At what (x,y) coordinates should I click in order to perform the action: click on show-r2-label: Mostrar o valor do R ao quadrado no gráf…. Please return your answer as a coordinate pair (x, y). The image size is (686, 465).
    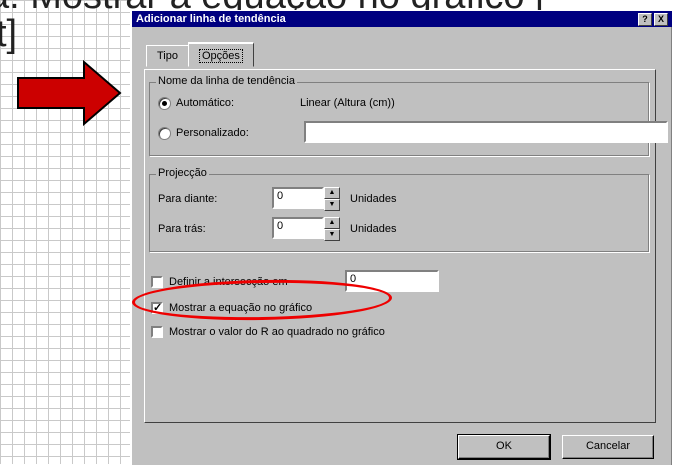
    Looking at the image, I should click on (277, 332).